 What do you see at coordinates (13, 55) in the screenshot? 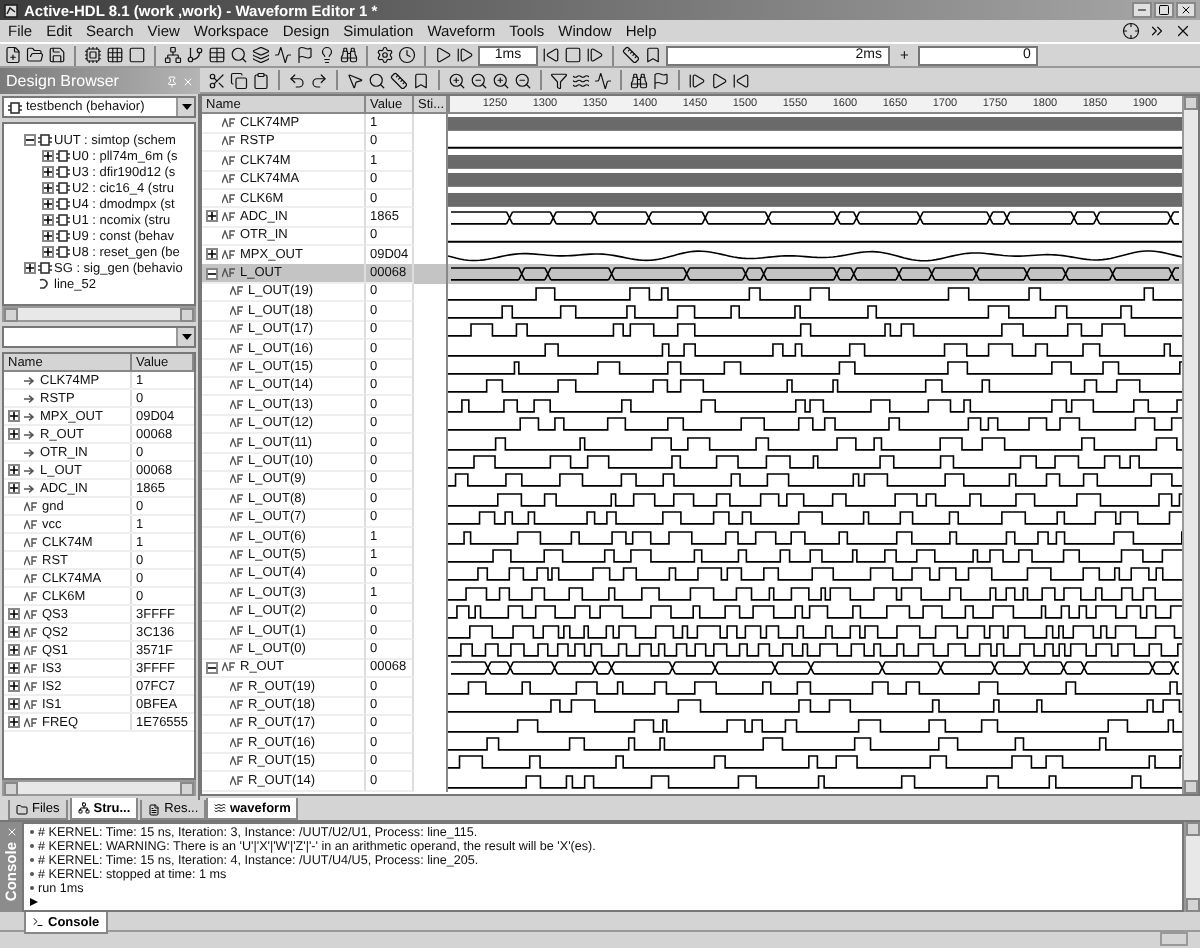
I see `new-file-icon` at bounding box center [13, 55].